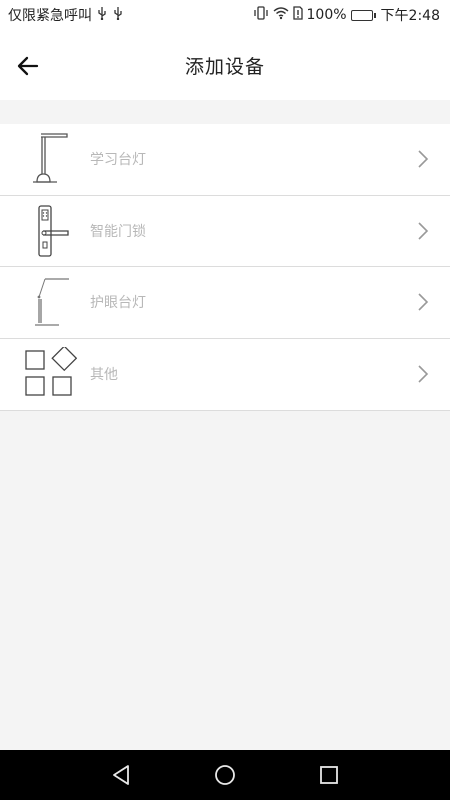 Image resolution: width=450 pixels, height=800 pixels. What do you see at coordinates (261, 15) in the screenshot?
I see `vibrate-icon` at bounding box center [261, 15].